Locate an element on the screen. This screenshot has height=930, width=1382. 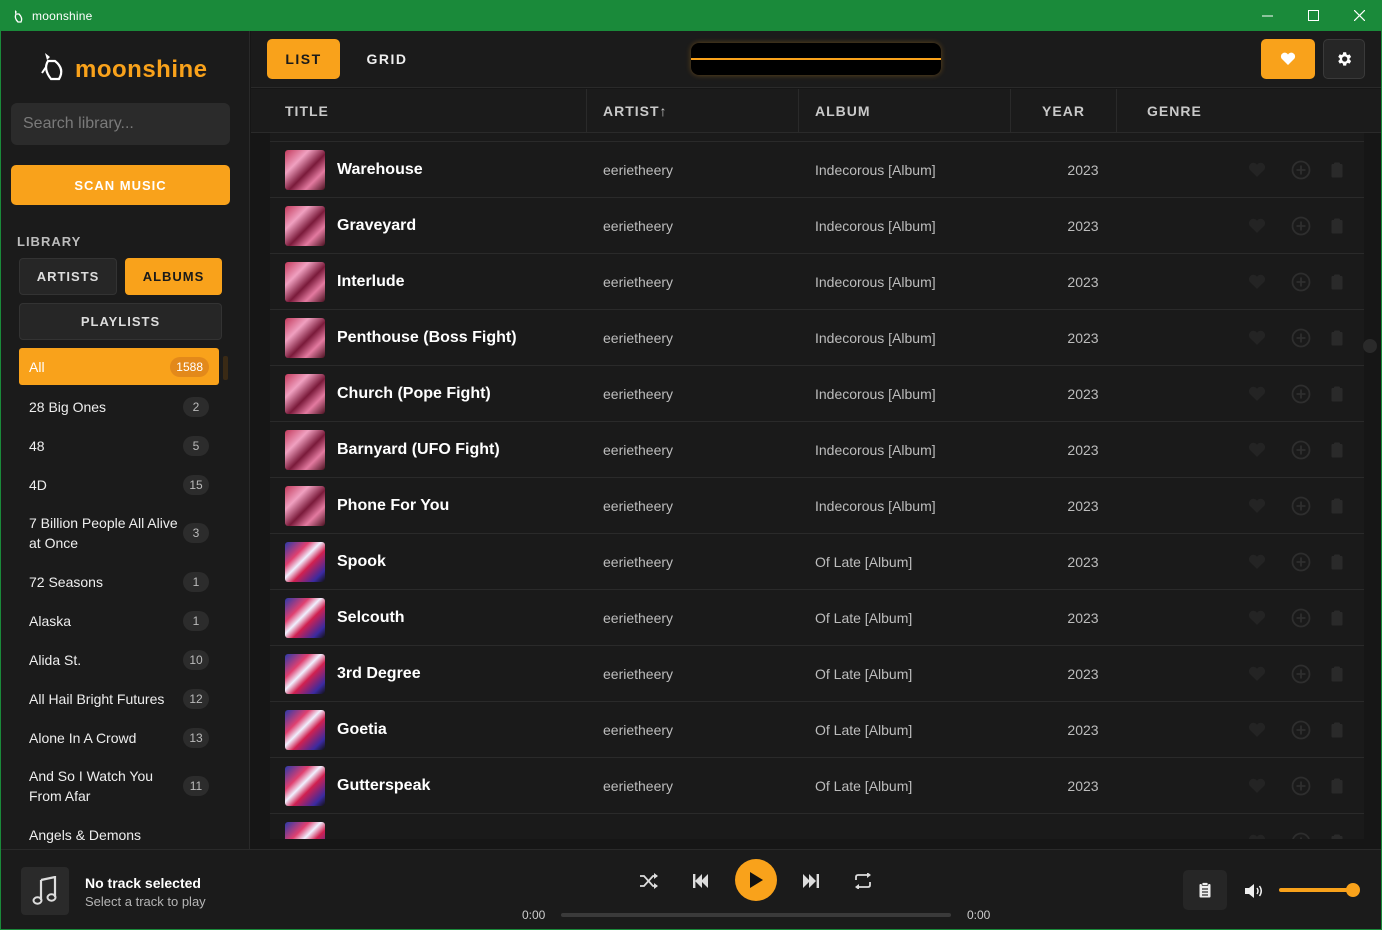
album-item: All Hail Bright Futures 12 is located at coordinates (119, 698).